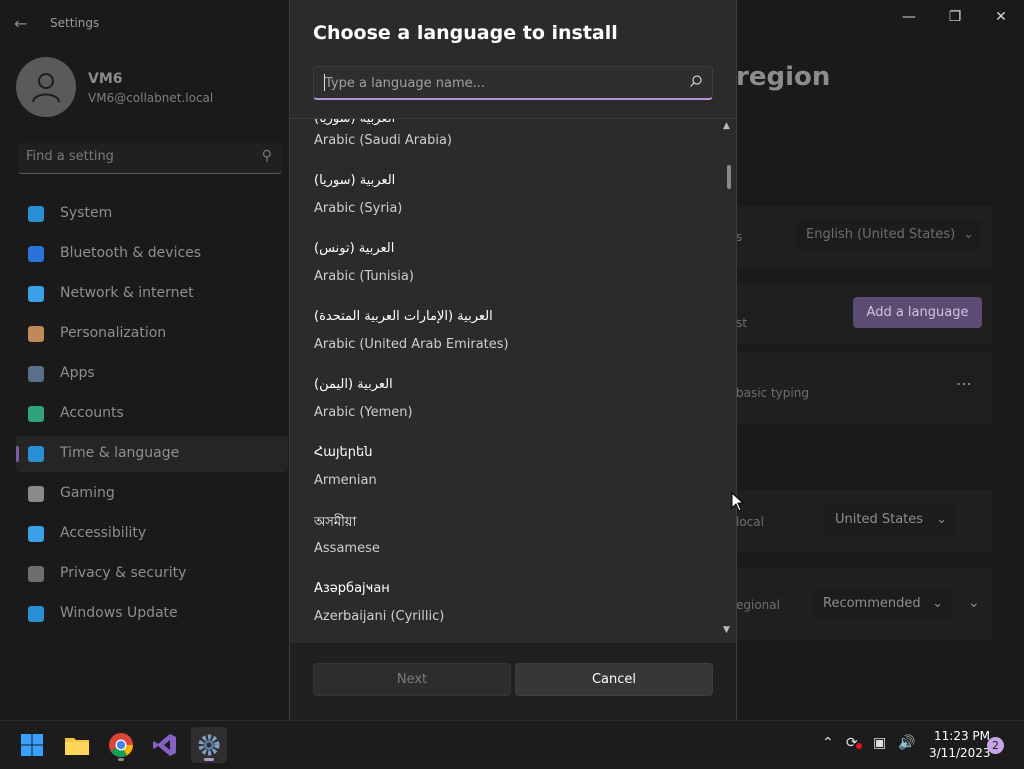  I want to click on regional-format-value: Recommended, so click(872, 603).